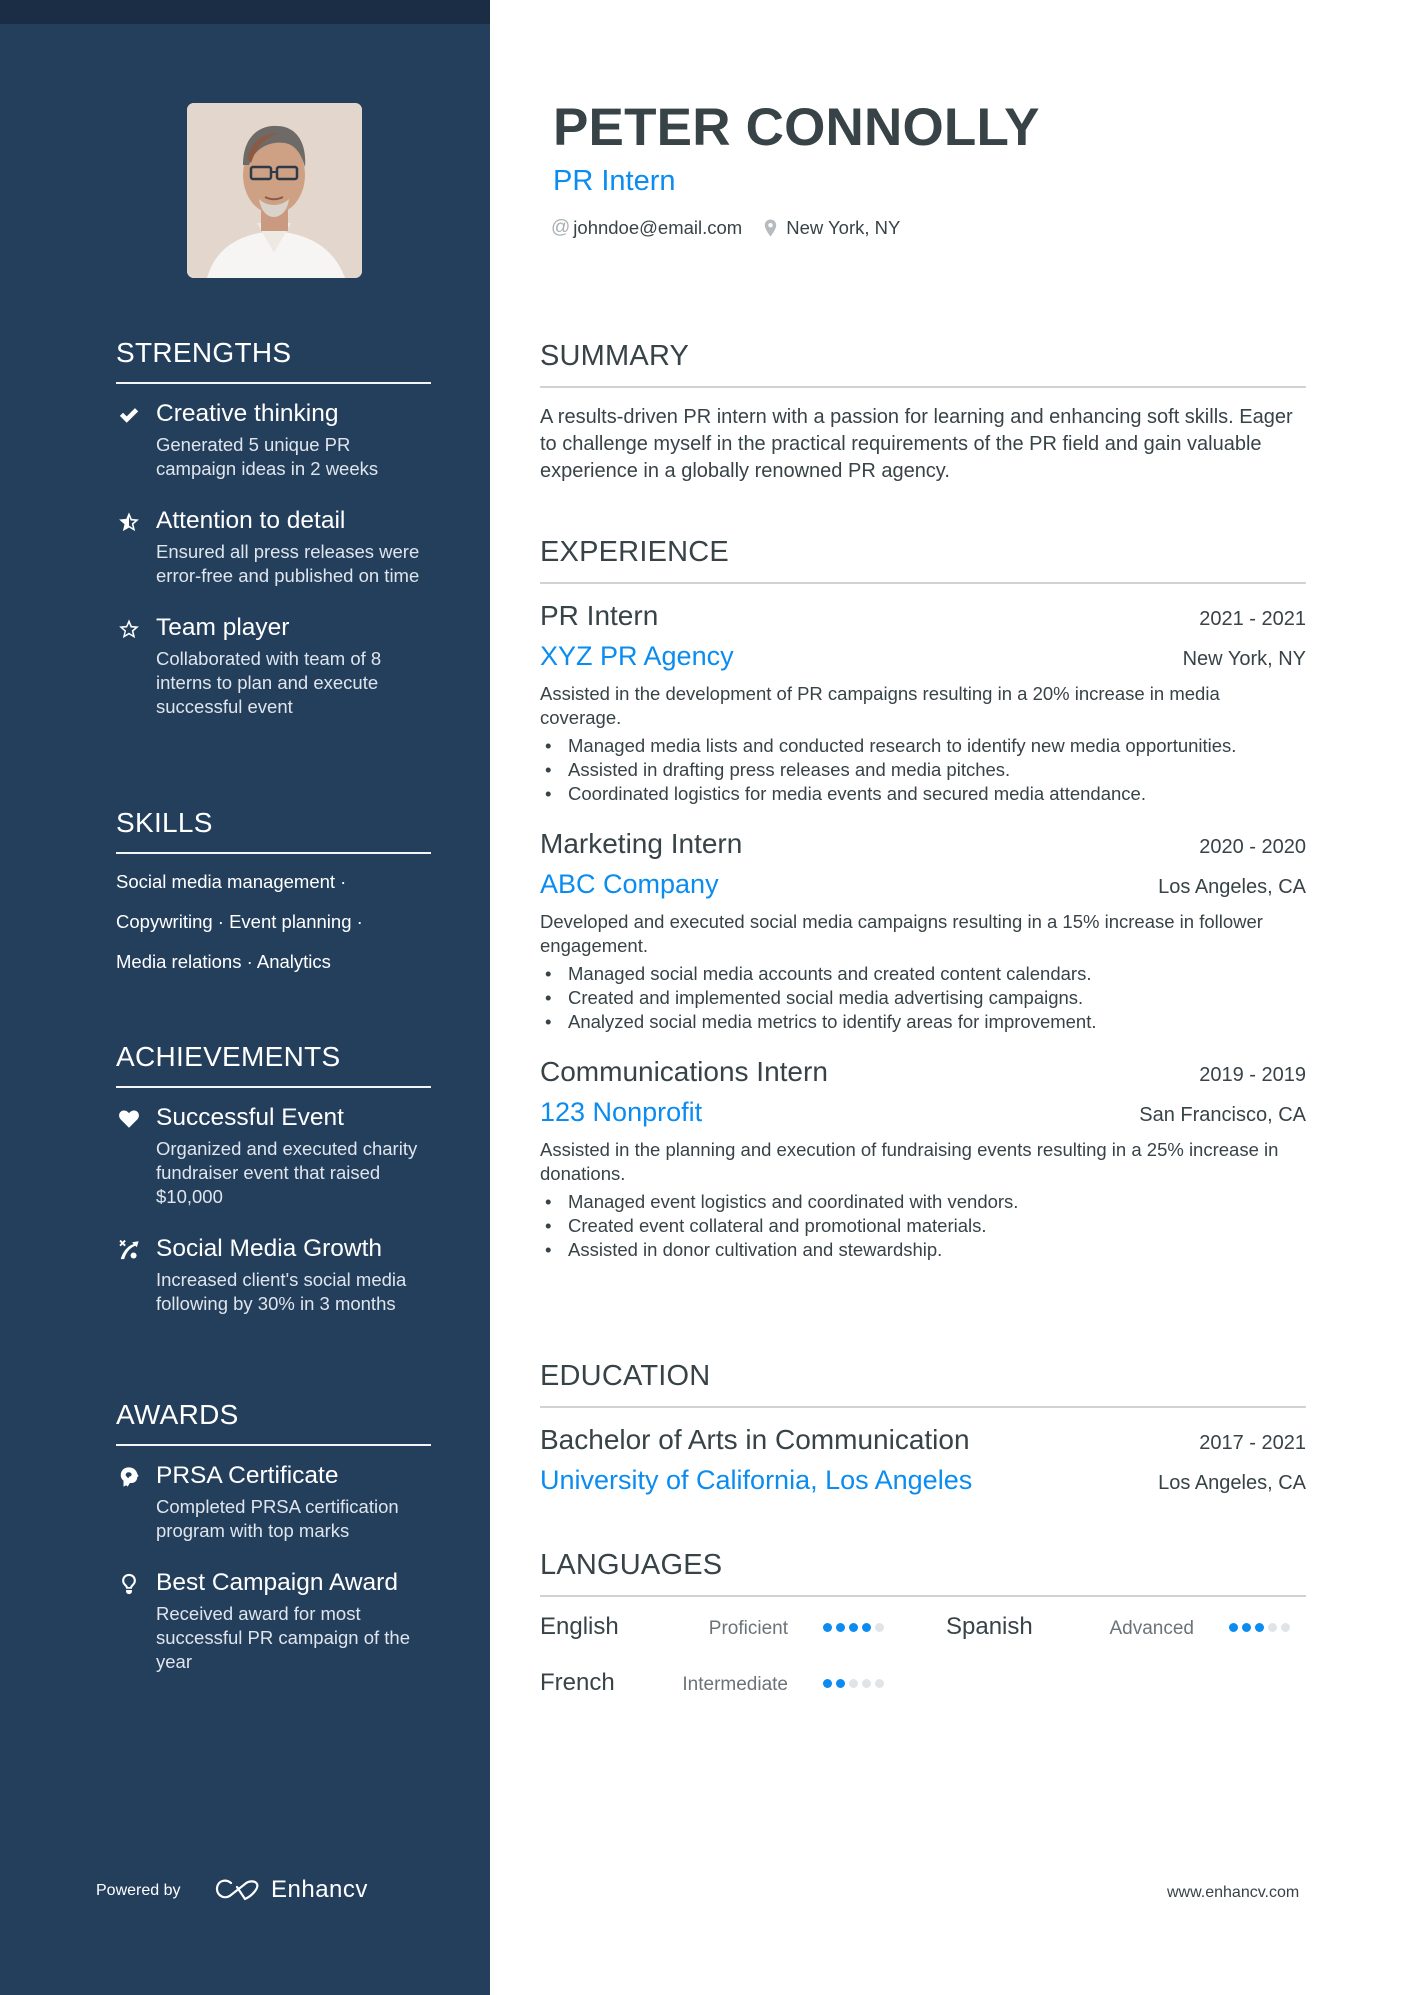  I want to click on achievements-heading: ACHIEVEMENTS, so click(228, 1056).